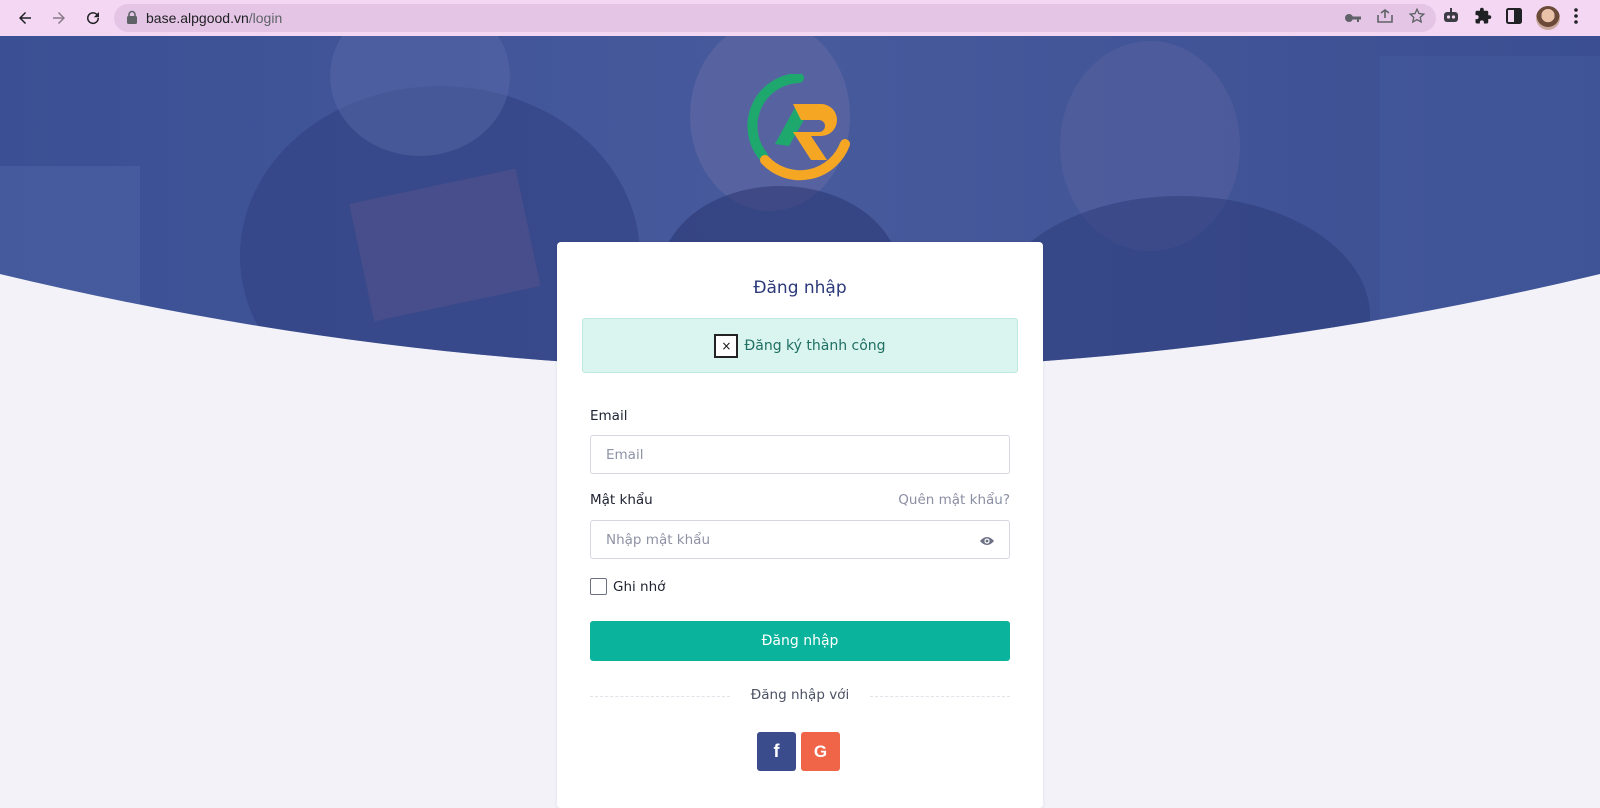 Image resolution: width=1600 pixels, height=808 pixels. I want to click on star-icon, so click(1417, 18).